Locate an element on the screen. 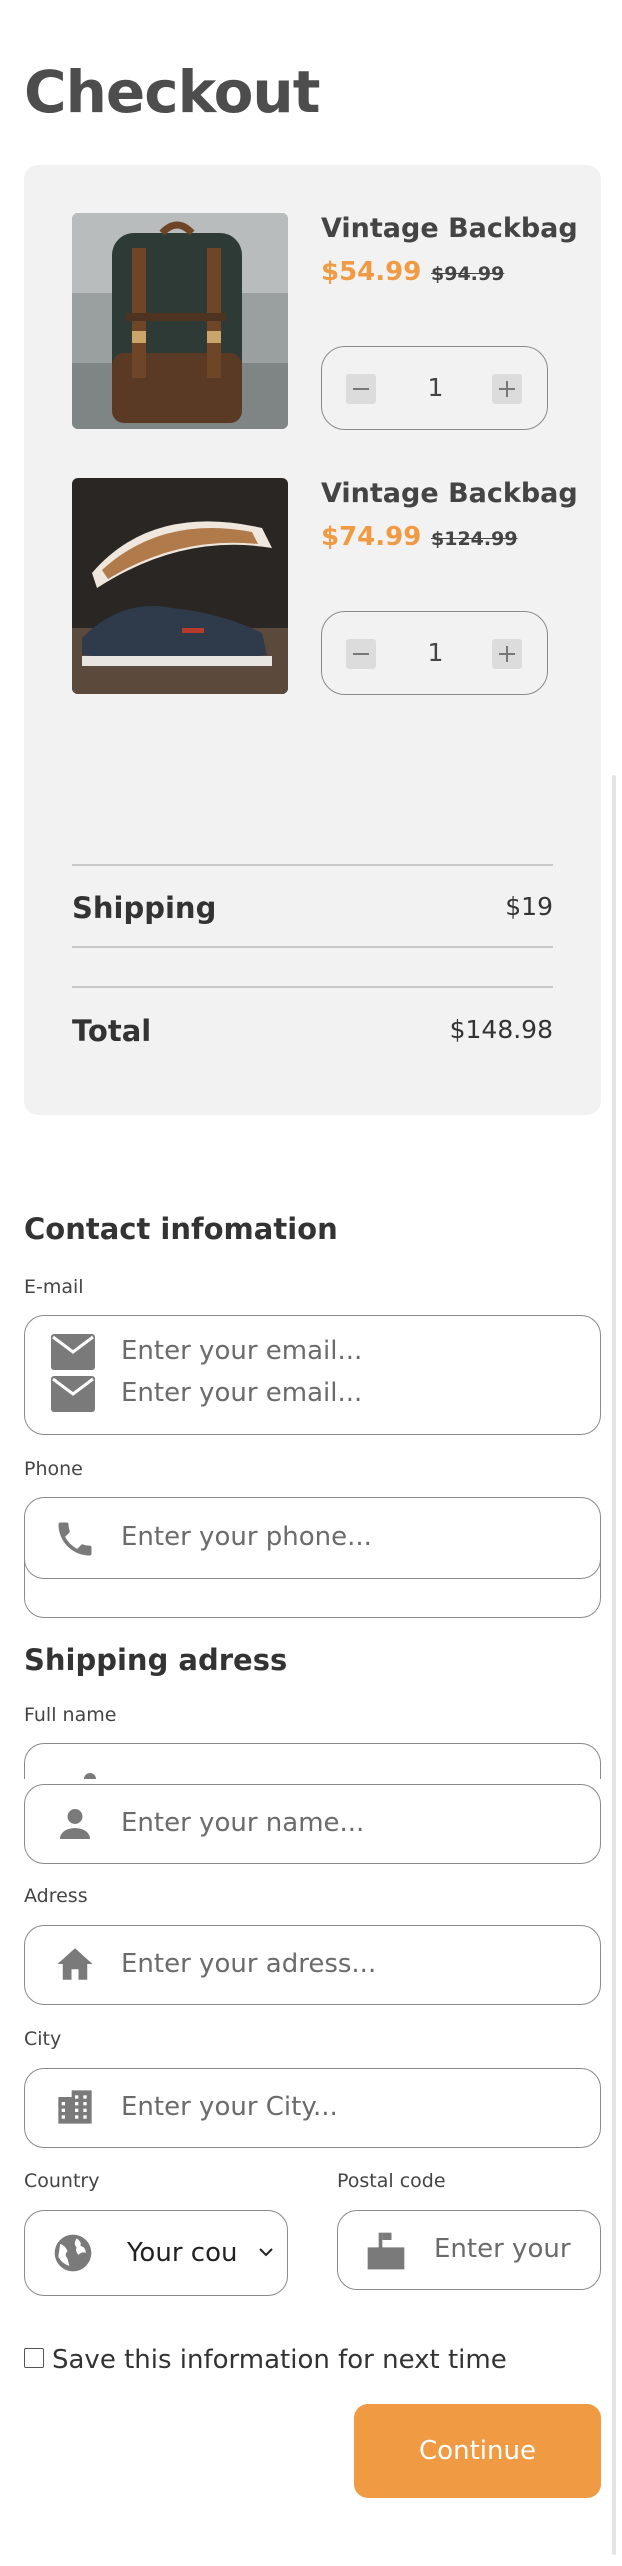 The image size is (622, 2566). save-info-label: Save this information for next time is located at coordinates (279, 2360).